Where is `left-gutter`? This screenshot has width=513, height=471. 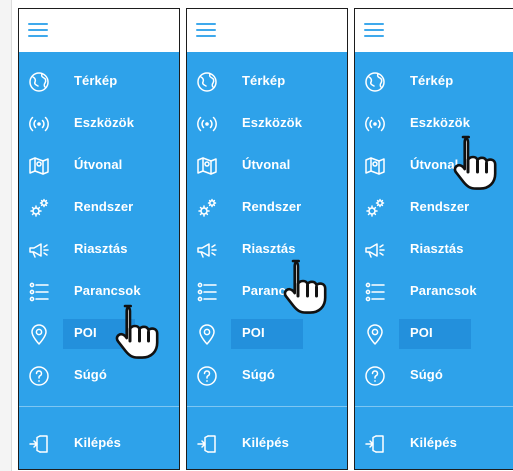
left-gutter is located at coordinates (6, 235).